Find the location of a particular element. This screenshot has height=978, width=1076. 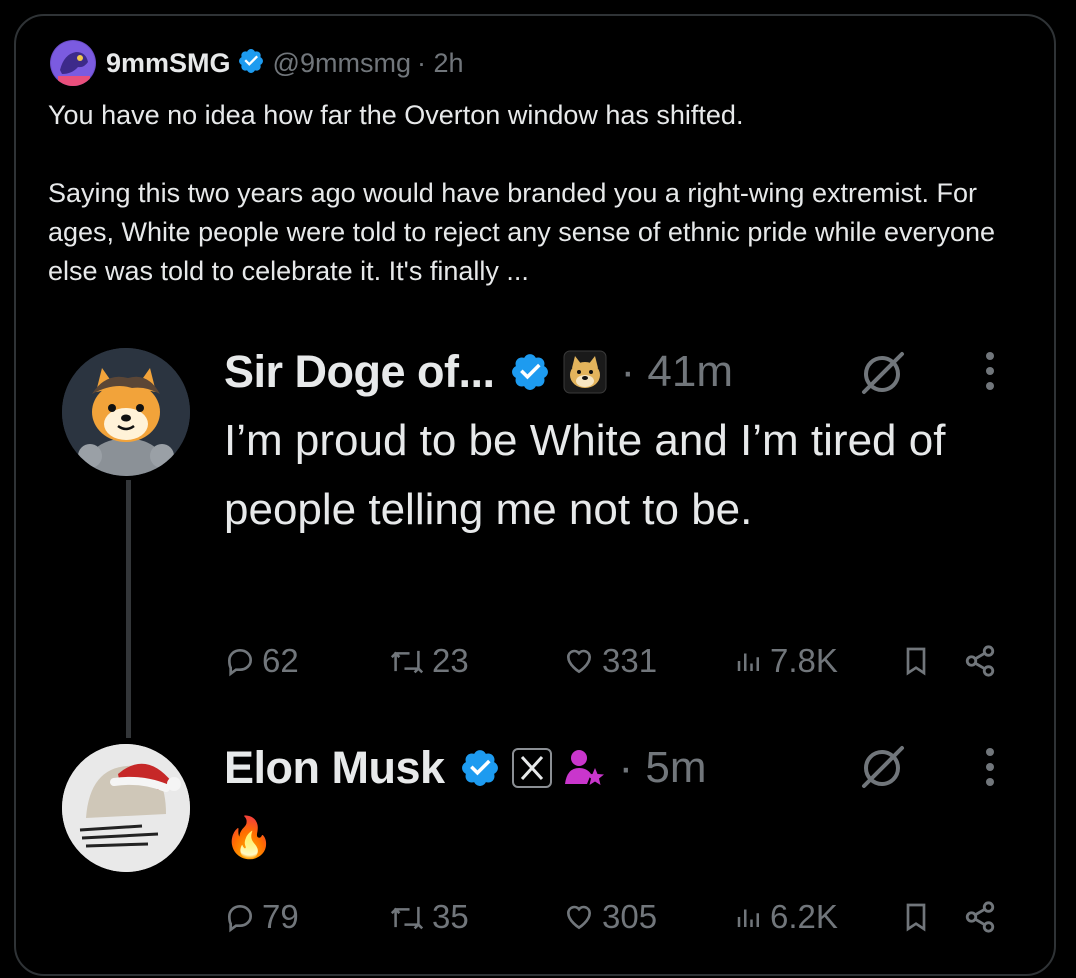

main-post-author-name: 9mmSMG is located at coordinates (168, 63).